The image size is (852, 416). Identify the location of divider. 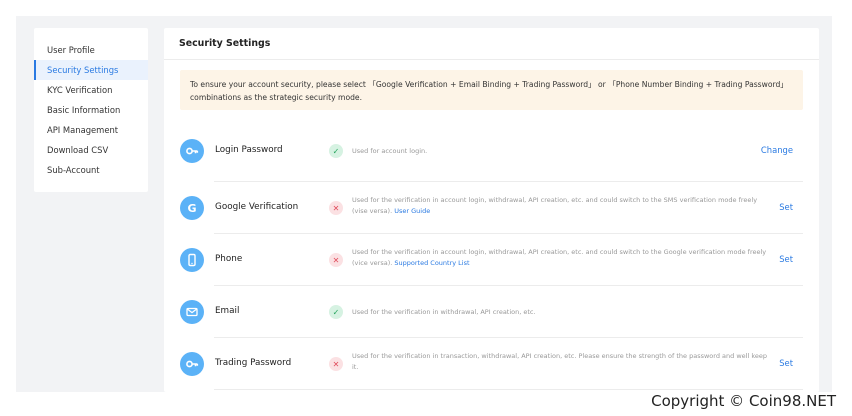
(508, 389).